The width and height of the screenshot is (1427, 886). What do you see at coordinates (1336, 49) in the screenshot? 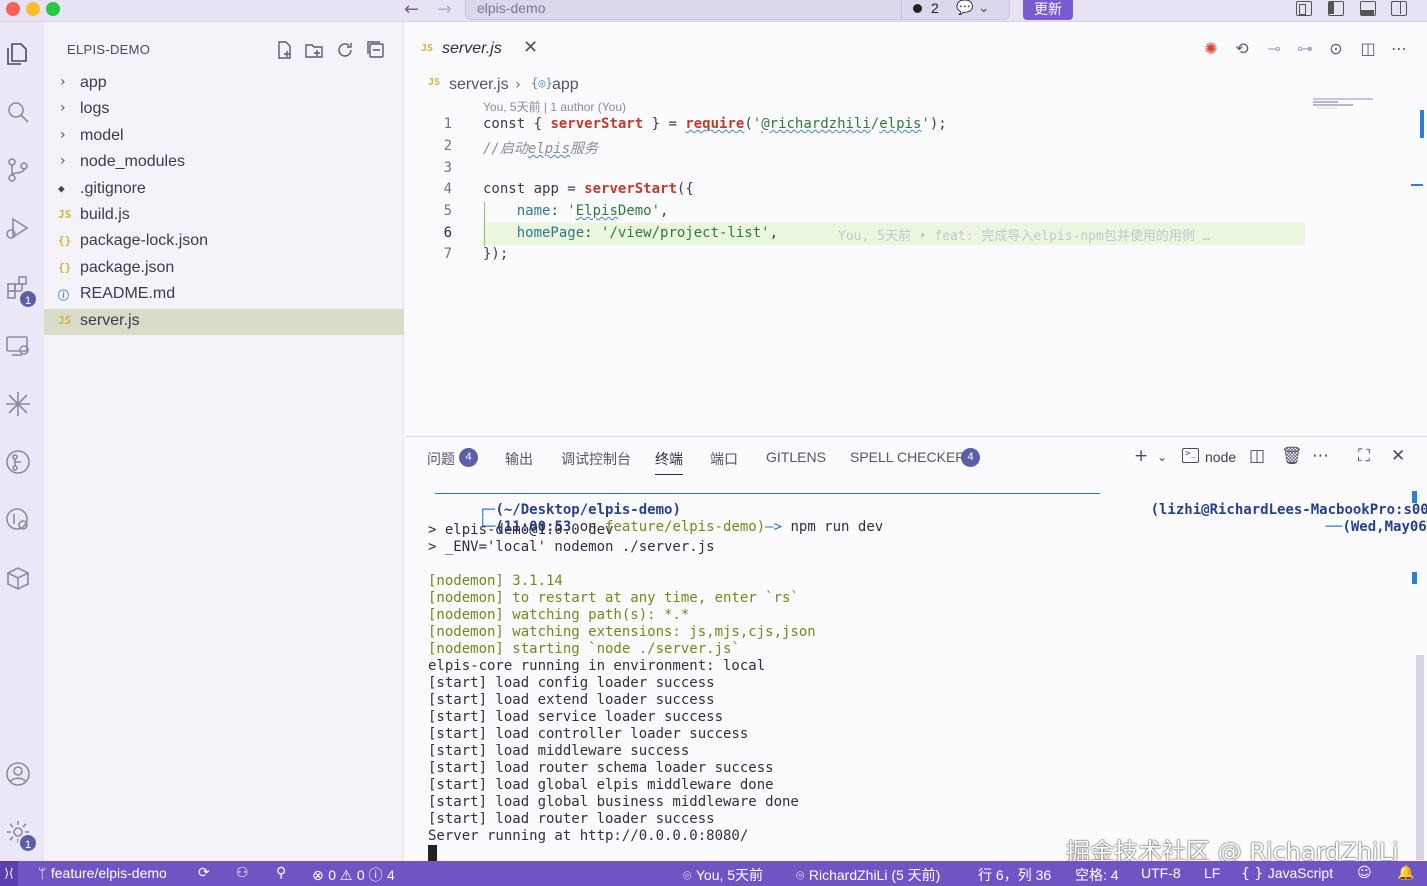
I see `gitlens-commit-icon: ⊙` at bounding box center [1336, 49].